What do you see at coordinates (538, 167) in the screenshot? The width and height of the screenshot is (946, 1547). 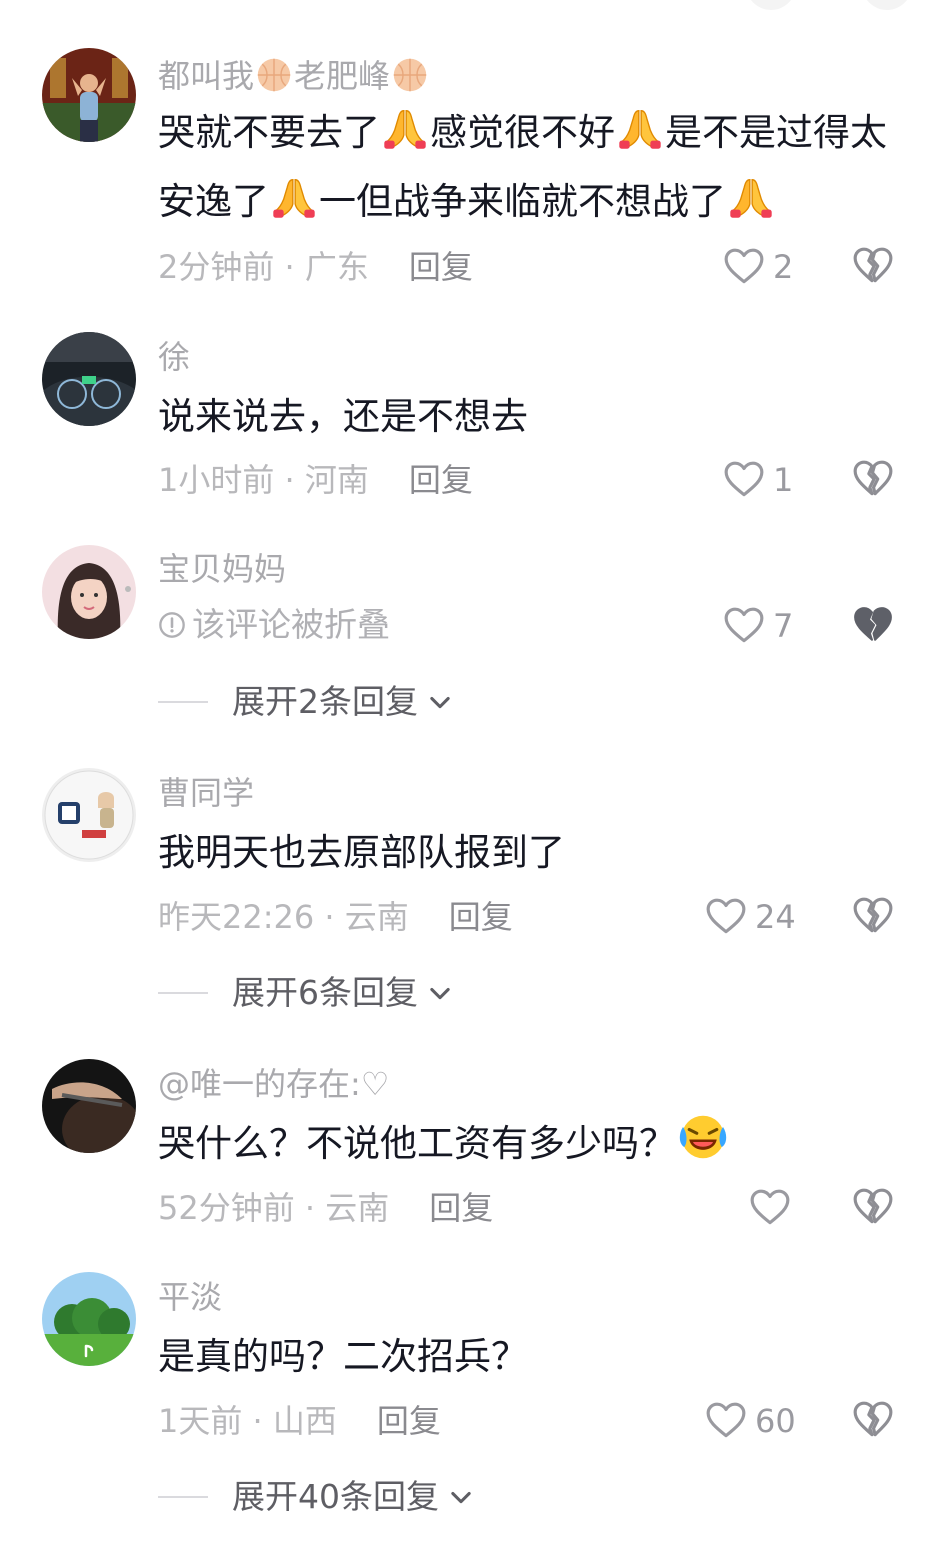 I see `comment-text: 哭就不要去了 感觉很不好 是不是过得太安逸了 一但战争来临就不想战了` at bounding box center [538, 167].